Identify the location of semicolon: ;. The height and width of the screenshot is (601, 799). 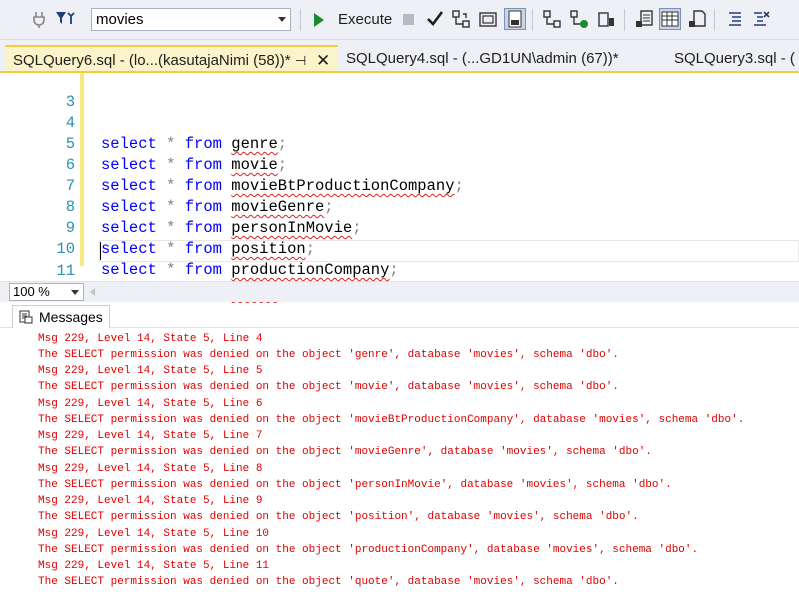
(394, 270).